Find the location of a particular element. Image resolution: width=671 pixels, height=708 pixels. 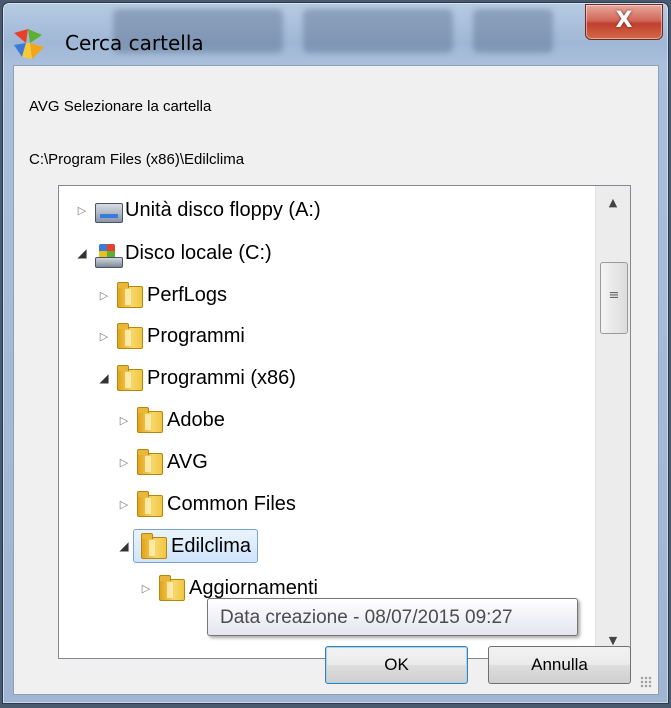

vertical-scrollbar: ▲ ≡ ▼ is located at coordinates (612, 422).